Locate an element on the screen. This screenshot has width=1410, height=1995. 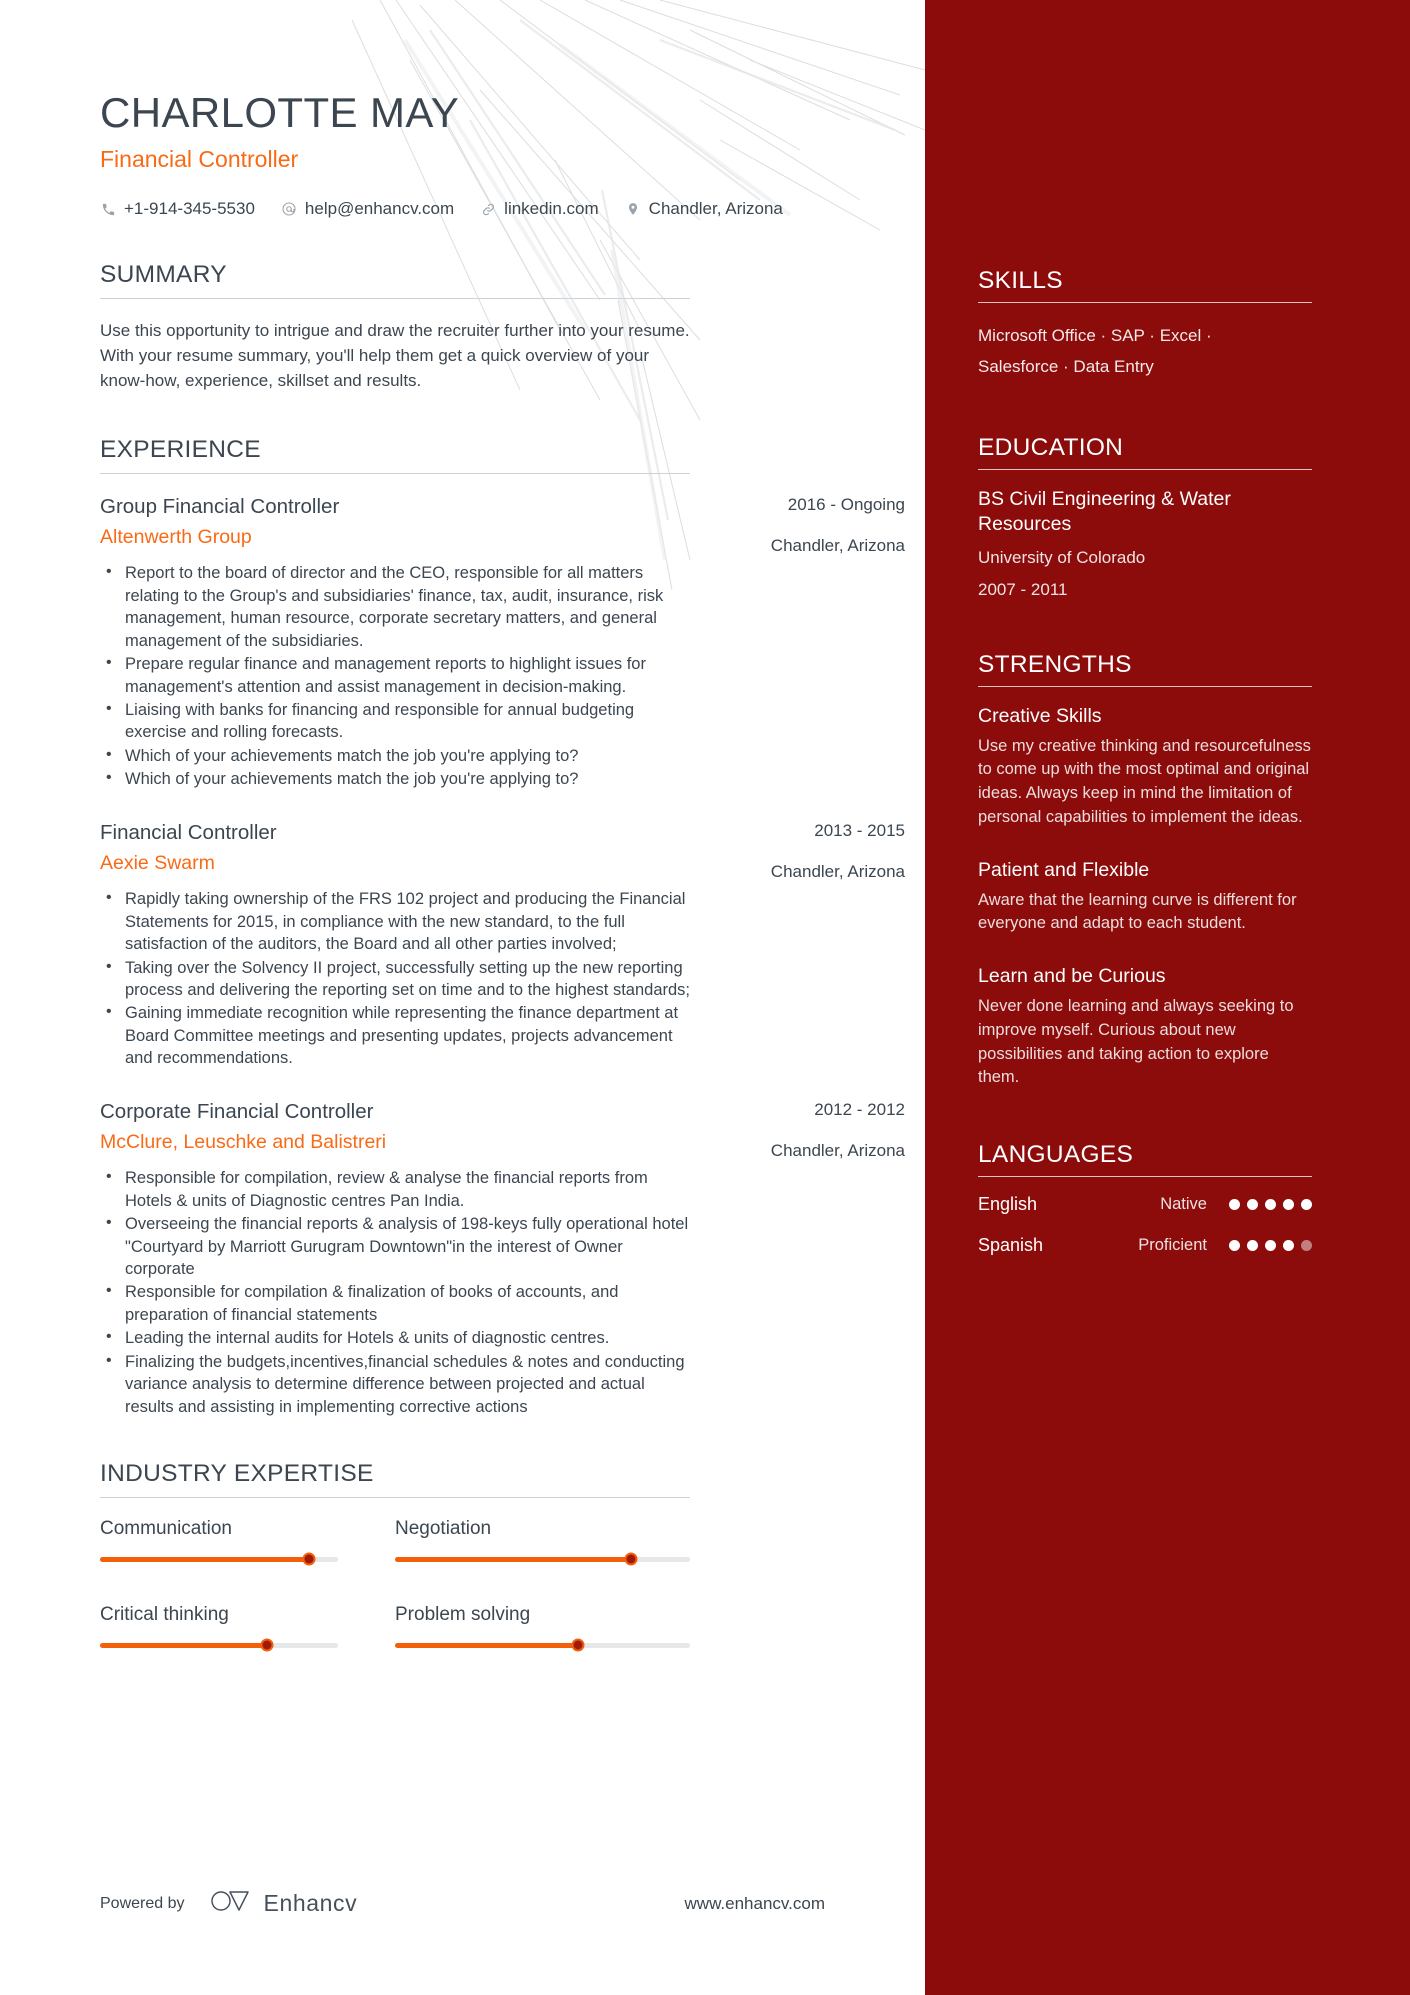
website-url: www.enhancv.com is located at coordinates (755, 1904).